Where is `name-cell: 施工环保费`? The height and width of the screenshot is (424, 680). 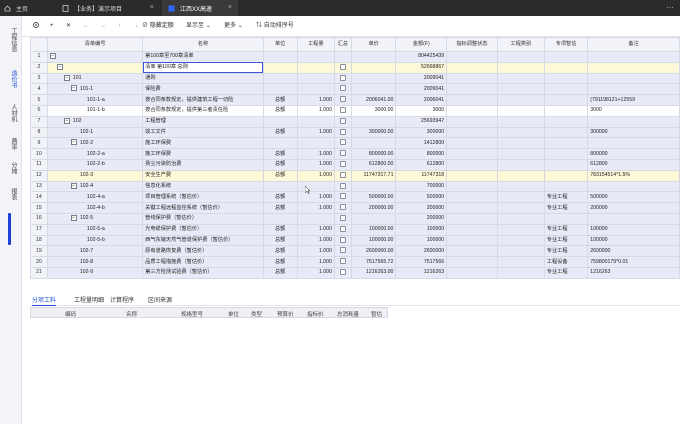 name-cell: 施工环保费 is located at coordinates (203, 143).